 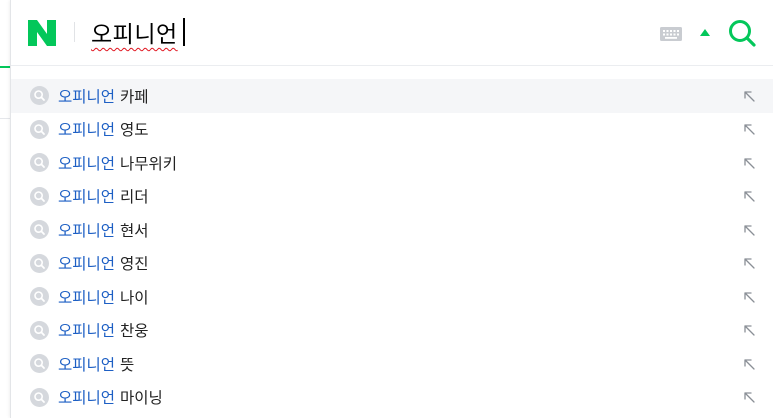 What do you see at coordinates (134, 230) in the screenshot?
I see `suggestion-suffix: 현서` at bounding box center [134, 230].